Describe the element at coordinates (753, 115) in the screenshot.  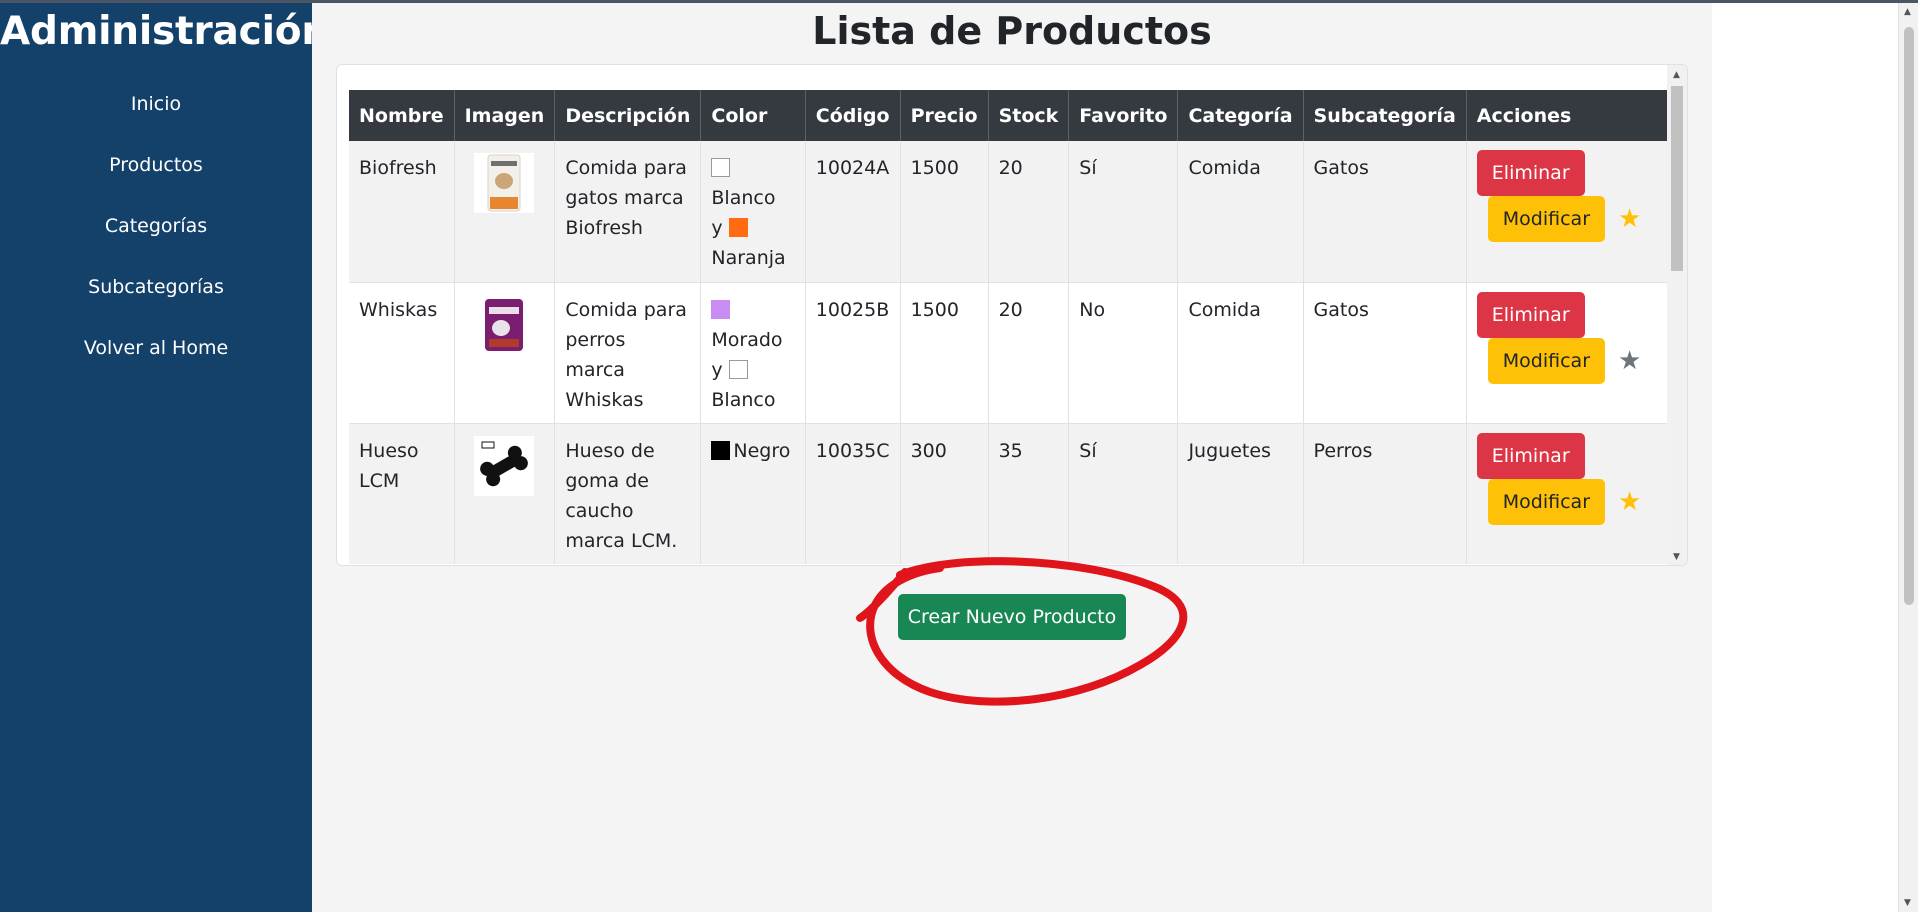
I see `col-header-color: Color` at that location.